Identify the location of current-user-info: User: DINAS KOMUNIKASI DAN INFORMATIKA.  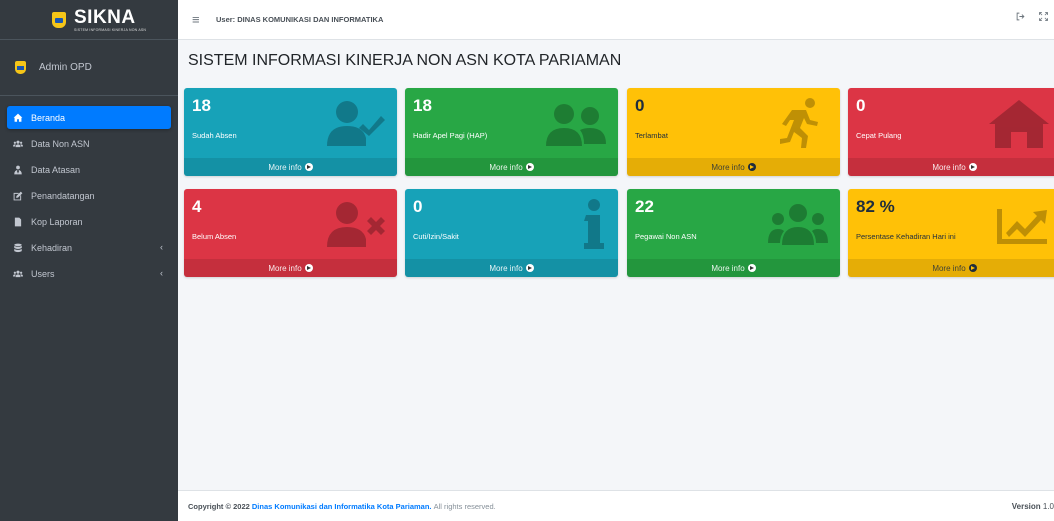
(300, 19).